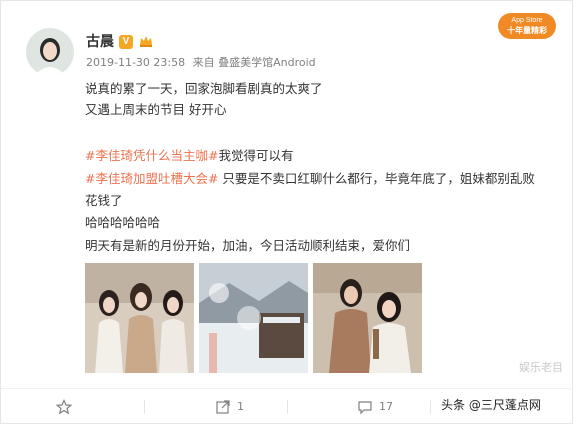  What do you see at coordinates (123, 222) in the screenshot?
I see `post-line-7: 哈哈哈哈哈哈` at bounding box center [123, 222].